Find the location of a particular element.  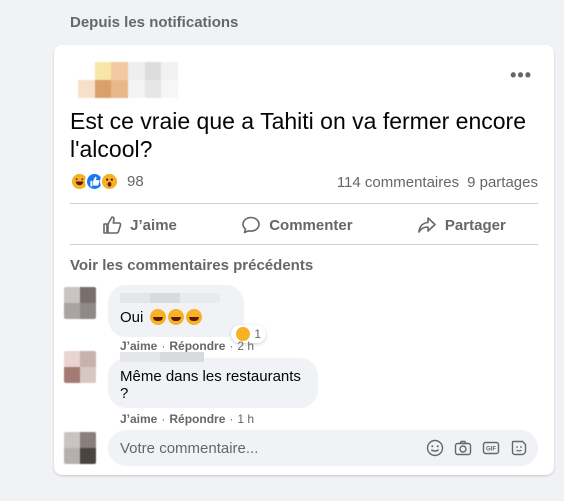

more-options-button: ••• is located at coordinates (521, 75).